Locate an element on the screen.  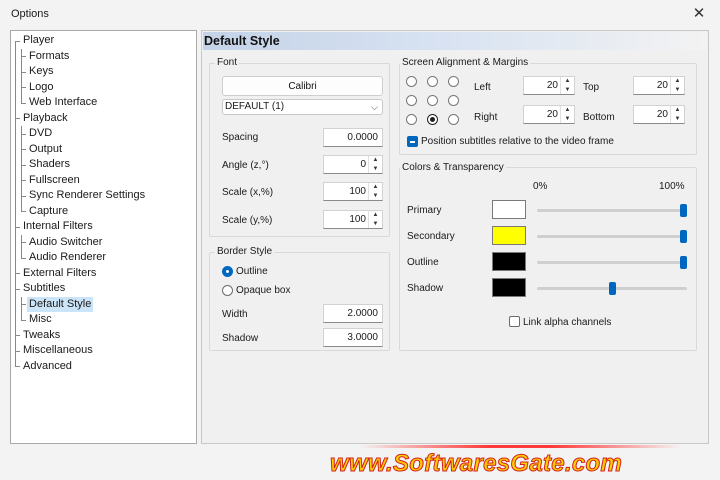
tree-item-player: Player is located at coordinates (103, 41).